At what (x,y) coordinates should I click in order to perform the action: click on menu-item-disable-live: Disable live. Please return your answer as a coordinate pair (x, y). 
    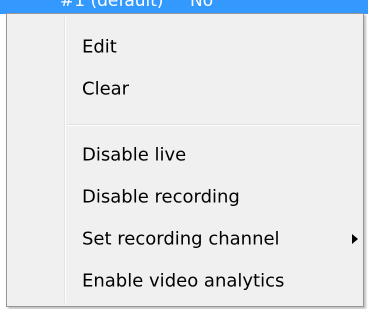
    Looking at the image, I should click on (185, 155).